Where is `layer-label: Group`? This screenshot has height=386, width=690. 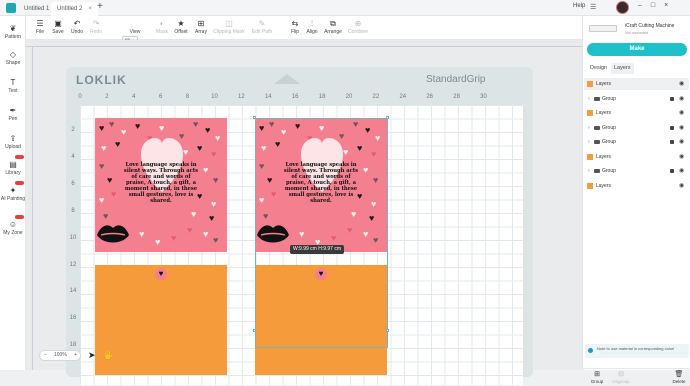 layer-label: Group is located at coordinates (609, 171).